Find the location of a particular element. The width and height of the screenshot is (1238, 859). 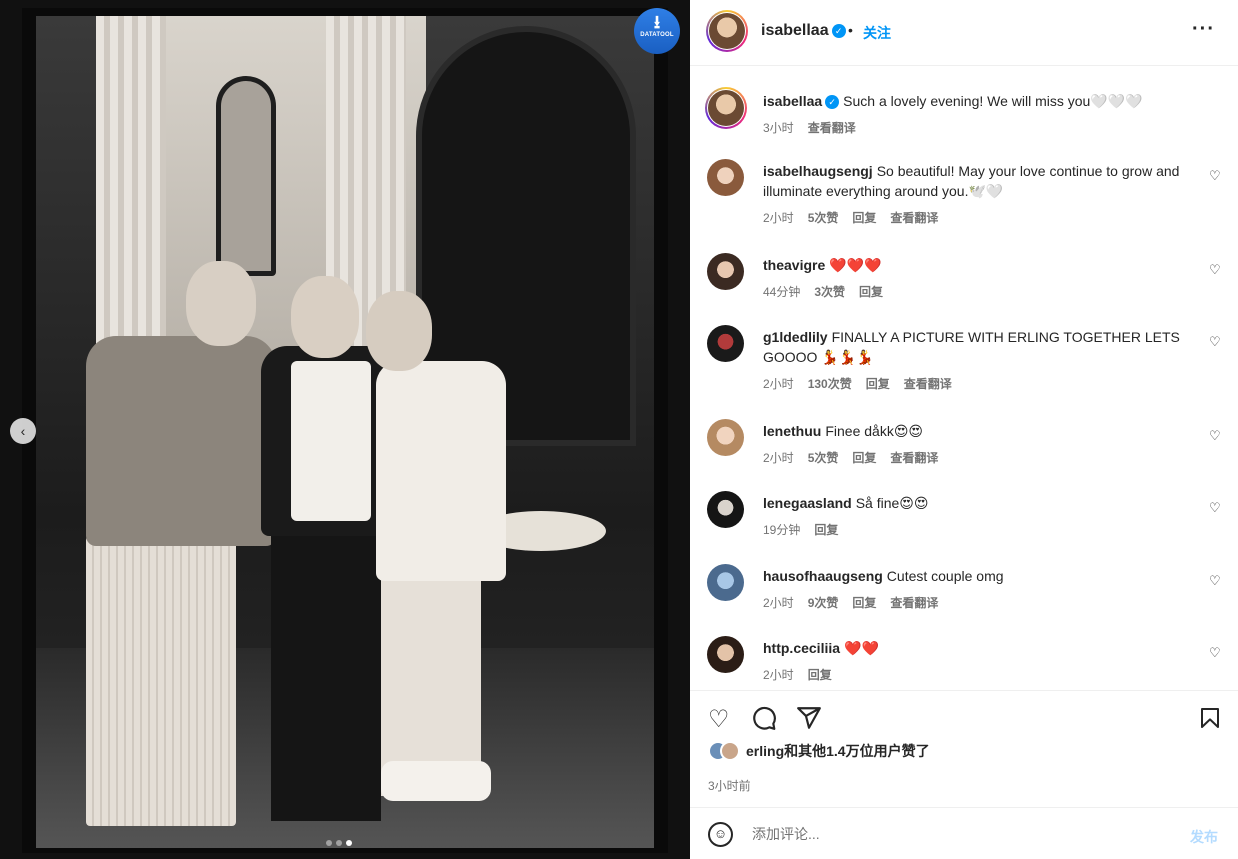

comment-username: g1ldedlily is located at coordinates (795, 337).